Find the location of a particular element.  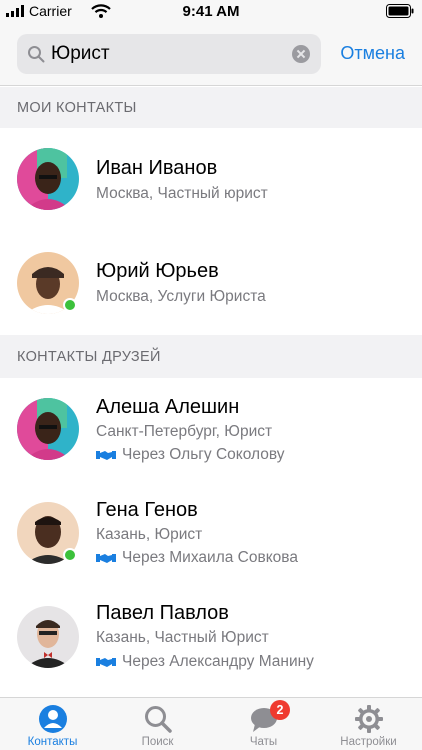

mutual-friend: Через Ольгу Соколову is located at coordinates (190, 455).